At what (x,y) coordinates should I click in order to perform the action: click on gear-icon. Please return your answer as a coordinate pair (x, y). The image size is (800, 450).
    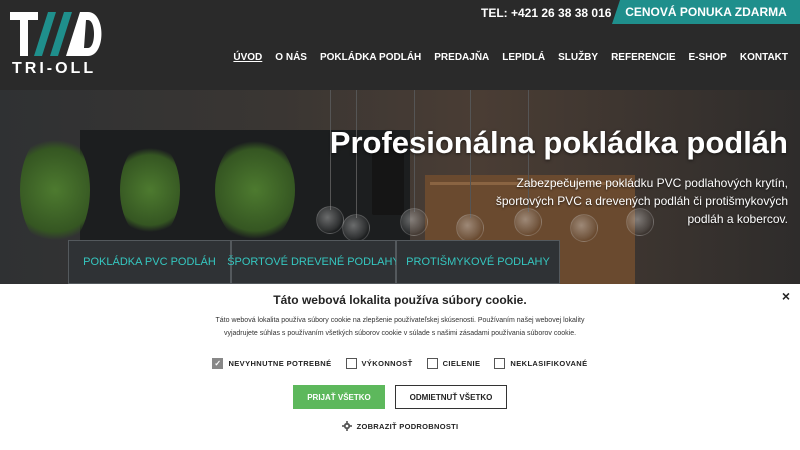
    Looking at the image, I should click on (346, 426).